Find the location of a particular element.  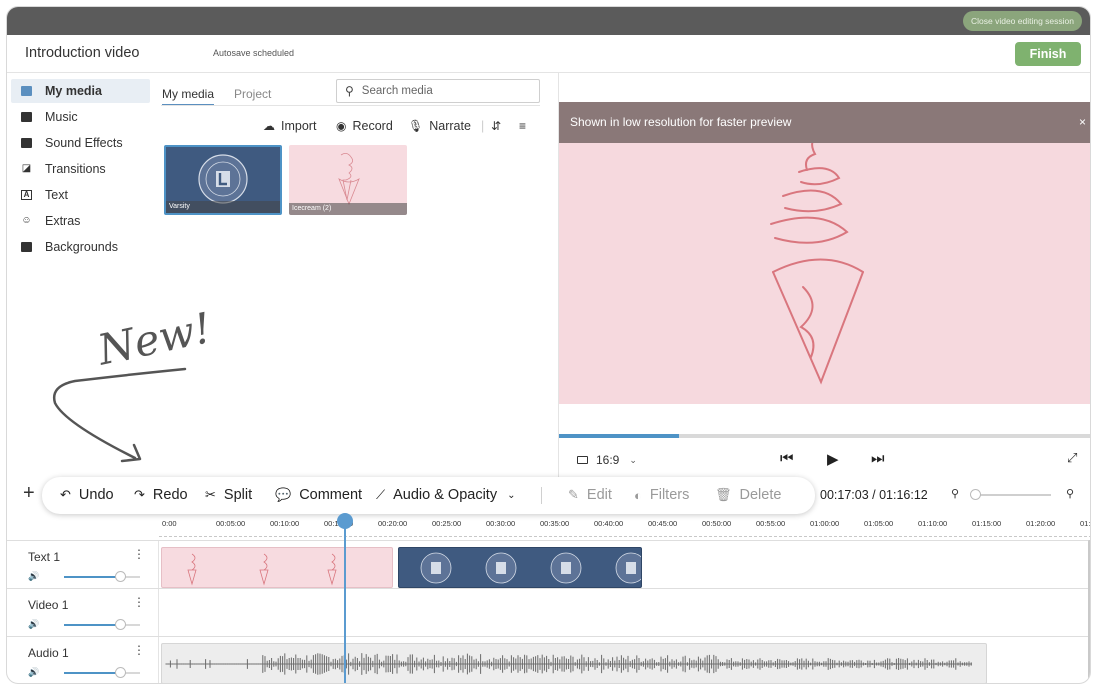

sidebar-item-label: Transitions is located at coordinates (75, 169).